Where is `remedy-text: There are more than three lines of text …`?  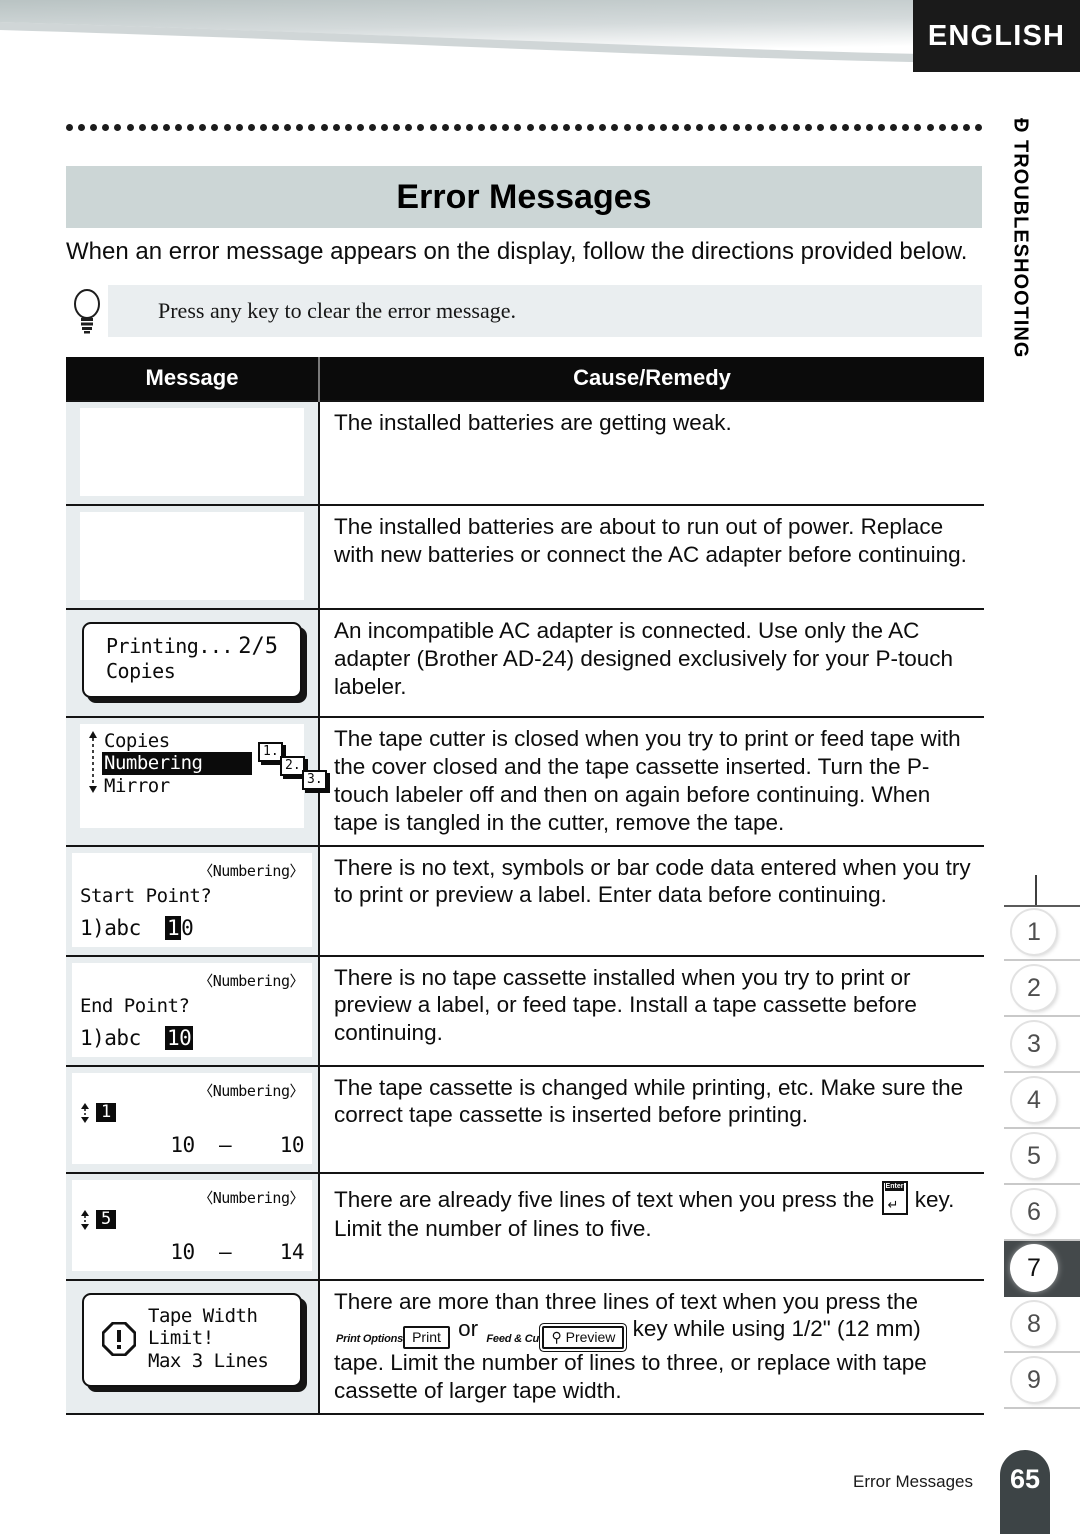 remedy-text: There are more than three lines of text … is located at coordinates (626, 1301).